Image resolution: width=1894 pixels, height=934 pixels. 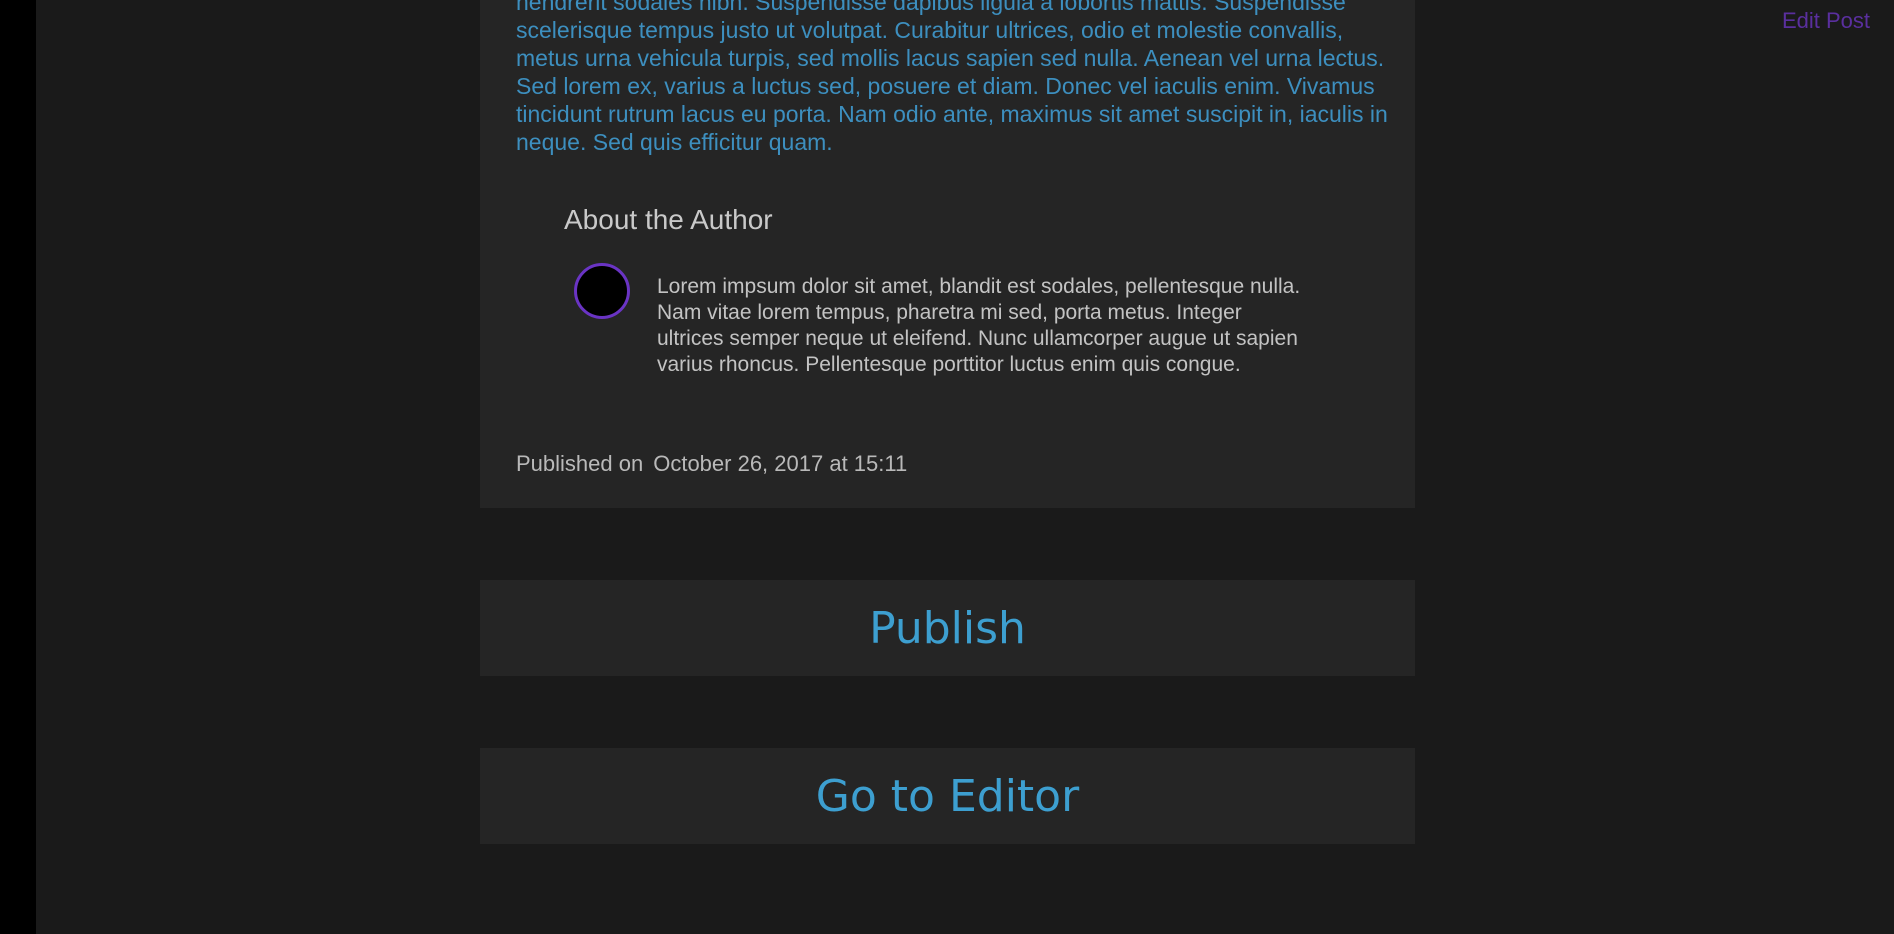 I want to click on published-date: October 26, 2017 at 15:11, so click(x=780, y=463).